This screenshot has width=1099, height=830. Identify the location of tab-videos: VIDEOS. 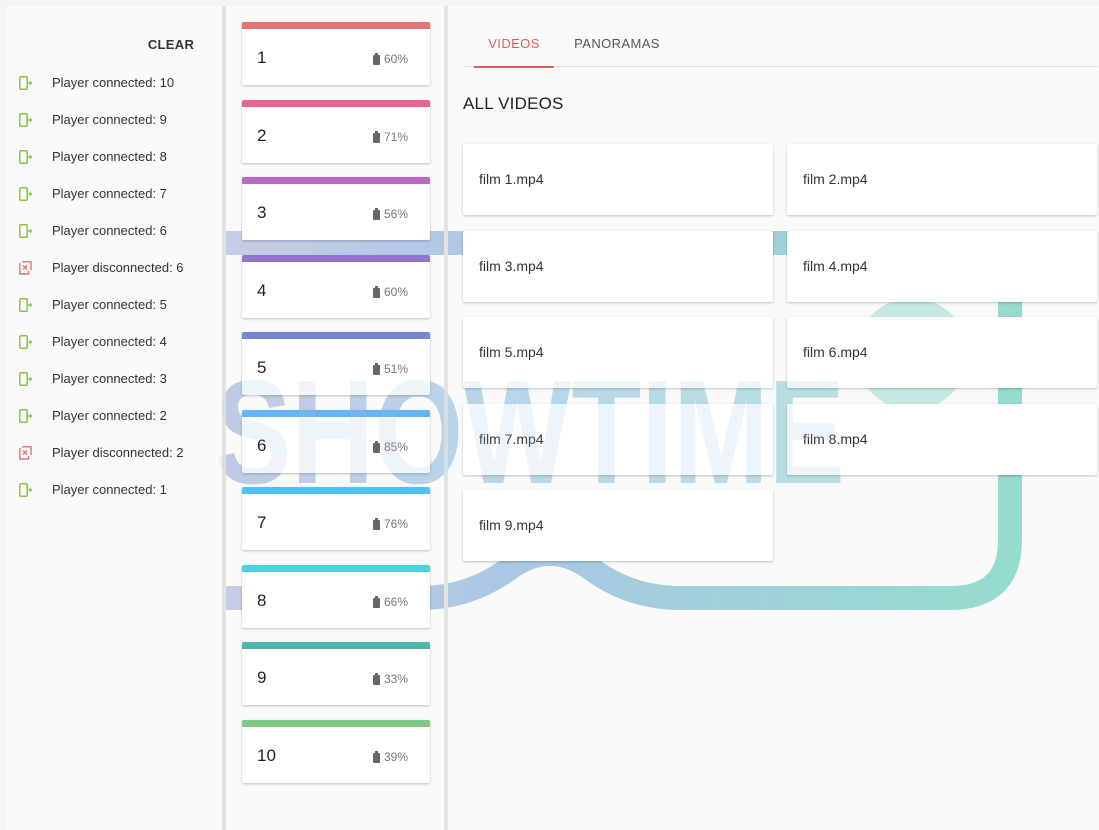
(514, 44).